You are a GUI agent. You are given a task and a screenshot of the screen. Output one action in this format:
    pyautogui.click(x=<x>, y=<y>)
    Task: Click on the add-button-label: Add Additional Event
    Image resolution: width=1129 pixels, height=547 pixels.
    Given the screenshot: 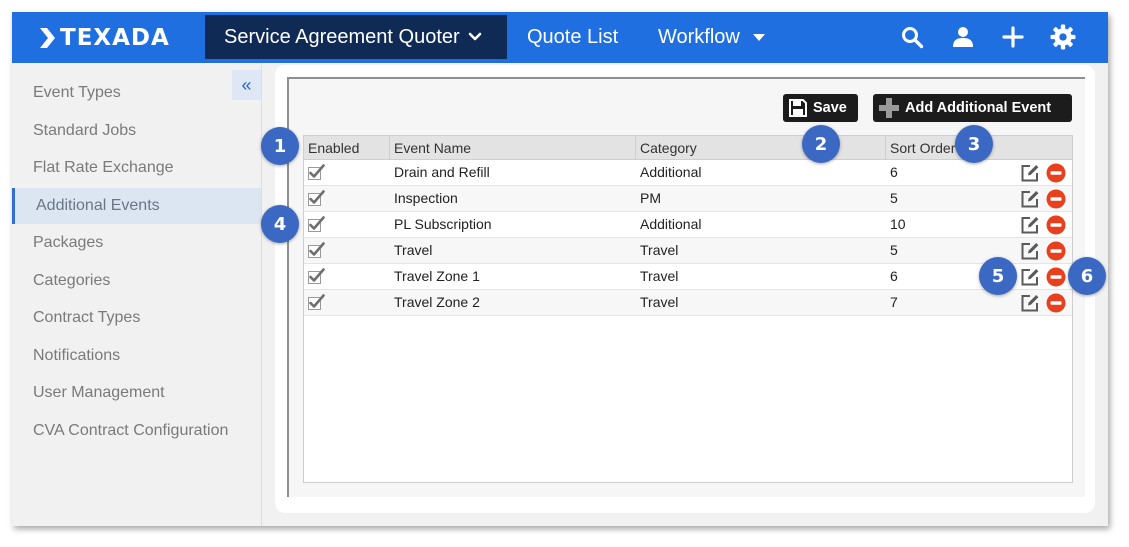 What is the action you would take?
    pyautogui.click(x=978, y=108)
    